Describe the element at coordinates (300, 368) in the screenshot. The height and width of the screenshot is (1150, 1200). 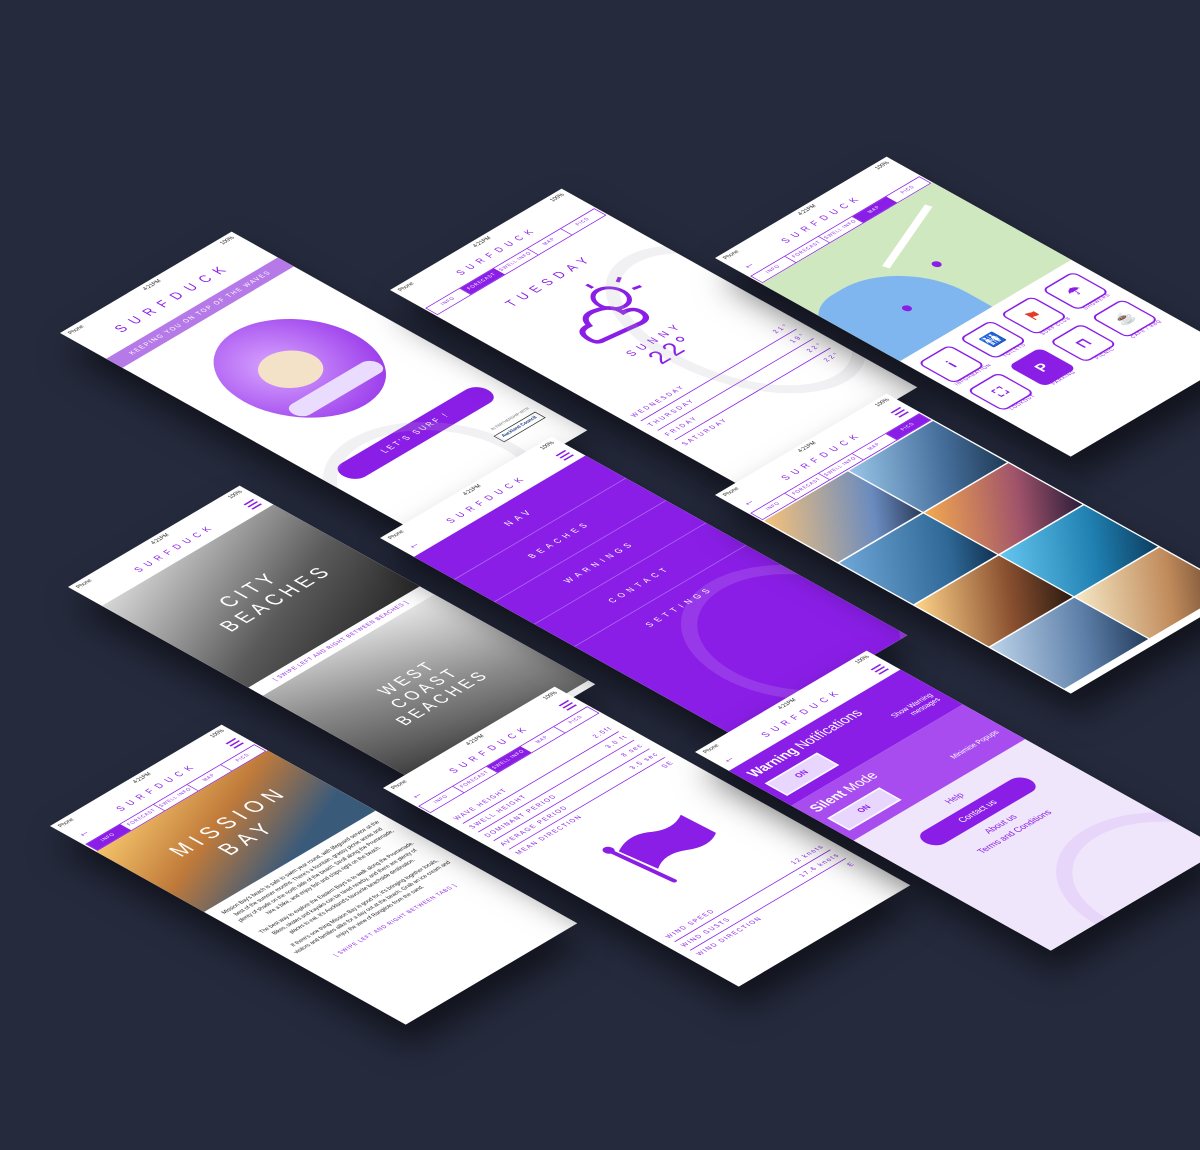
I see `duck-illustration` at that location.